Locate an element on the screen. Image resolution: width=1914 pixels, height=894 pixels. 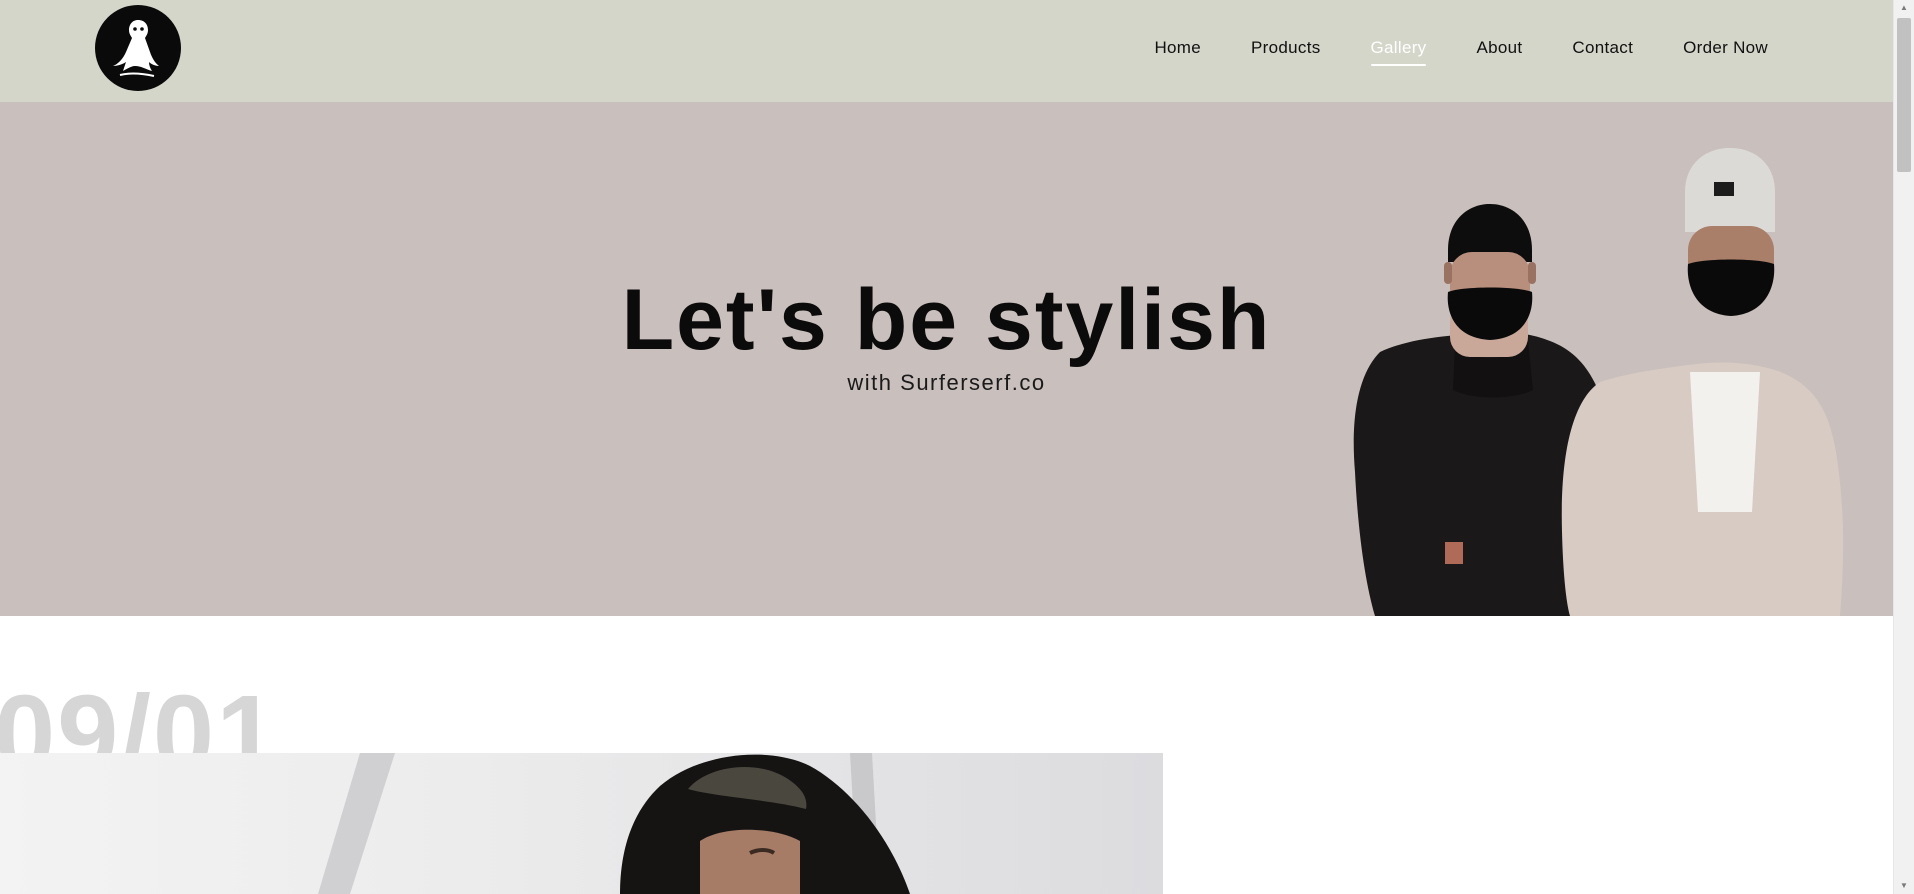
hero-models-photo is located at coordinates (1598, 382).